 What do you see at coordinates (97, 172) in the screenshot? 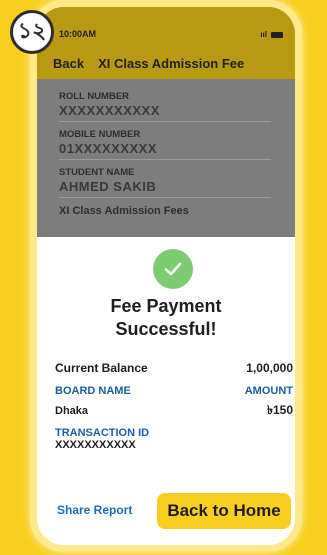
I see `field-label: STUDENT NAME` at bounding box center [97, 172].